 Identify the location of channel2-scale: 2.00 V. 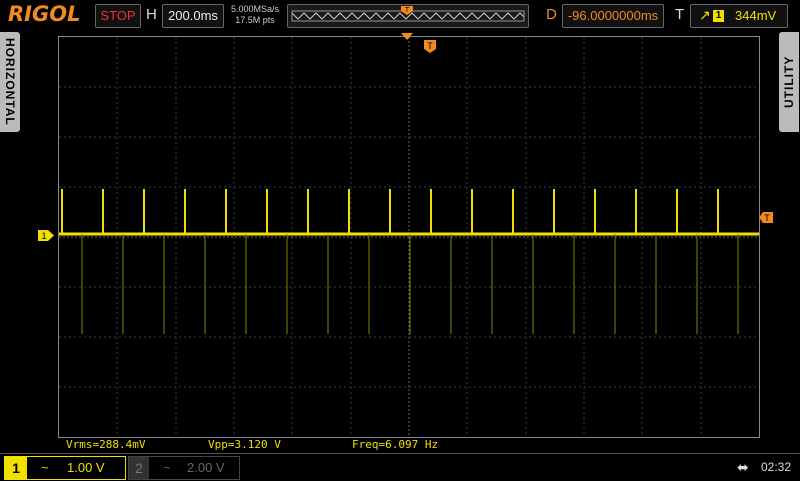
(206, 467).